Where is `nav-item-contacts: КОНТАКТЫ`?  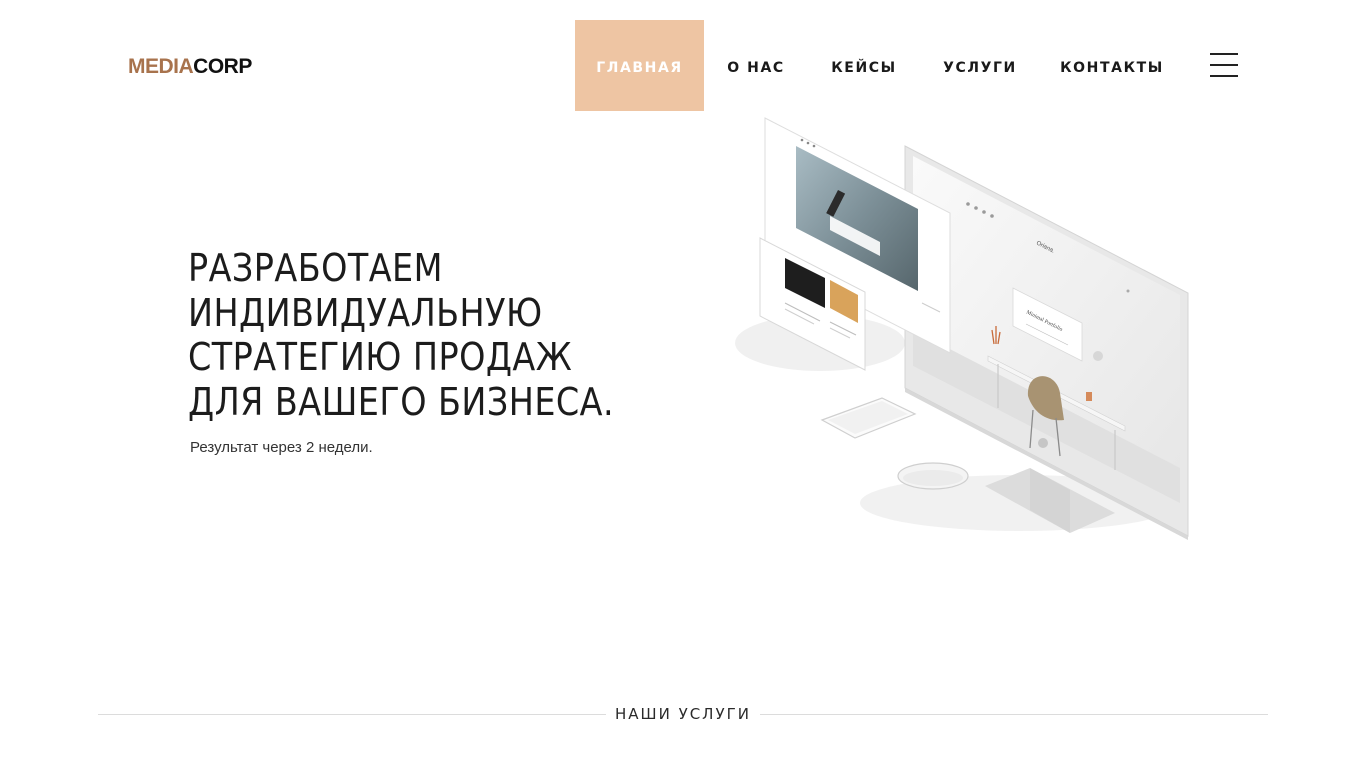
nav-item-contacts: КОНТАКТЫ is located at coordinates (1112, 65).